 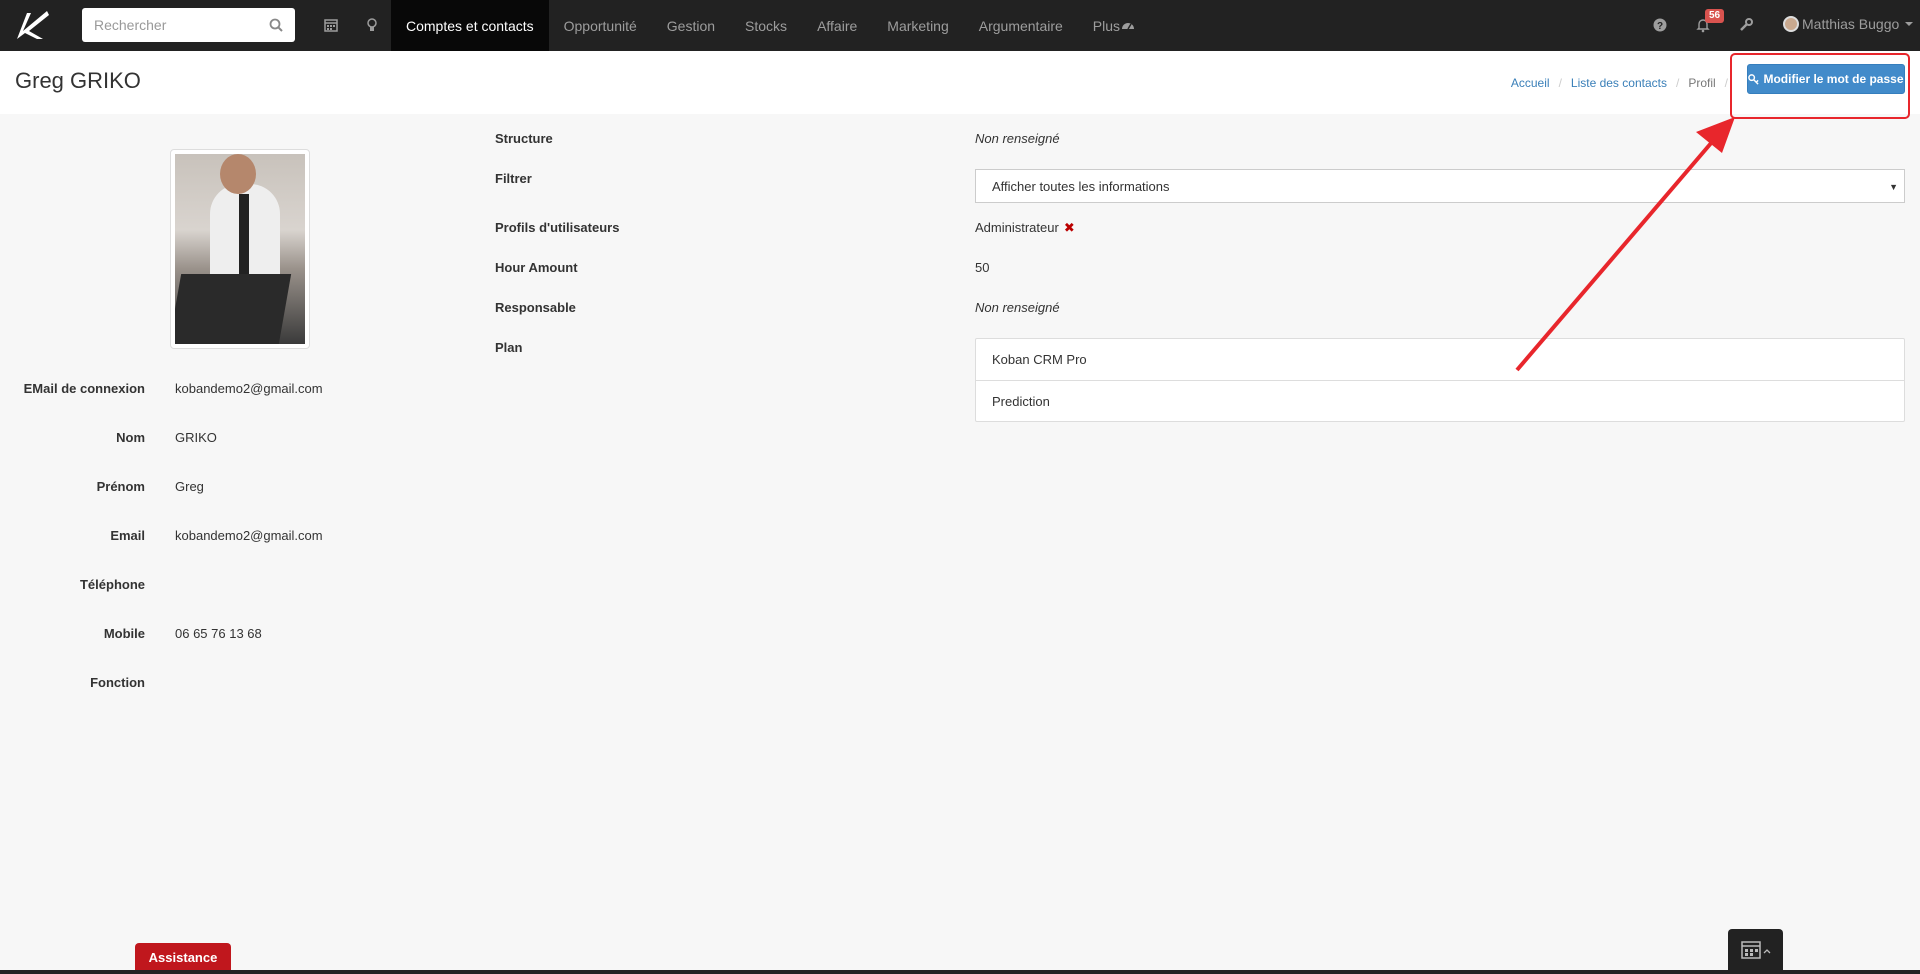 What do you see at coordinates (1791, 24) in the screenshot?
I see `avatar` at bounding box center [1791, 24].